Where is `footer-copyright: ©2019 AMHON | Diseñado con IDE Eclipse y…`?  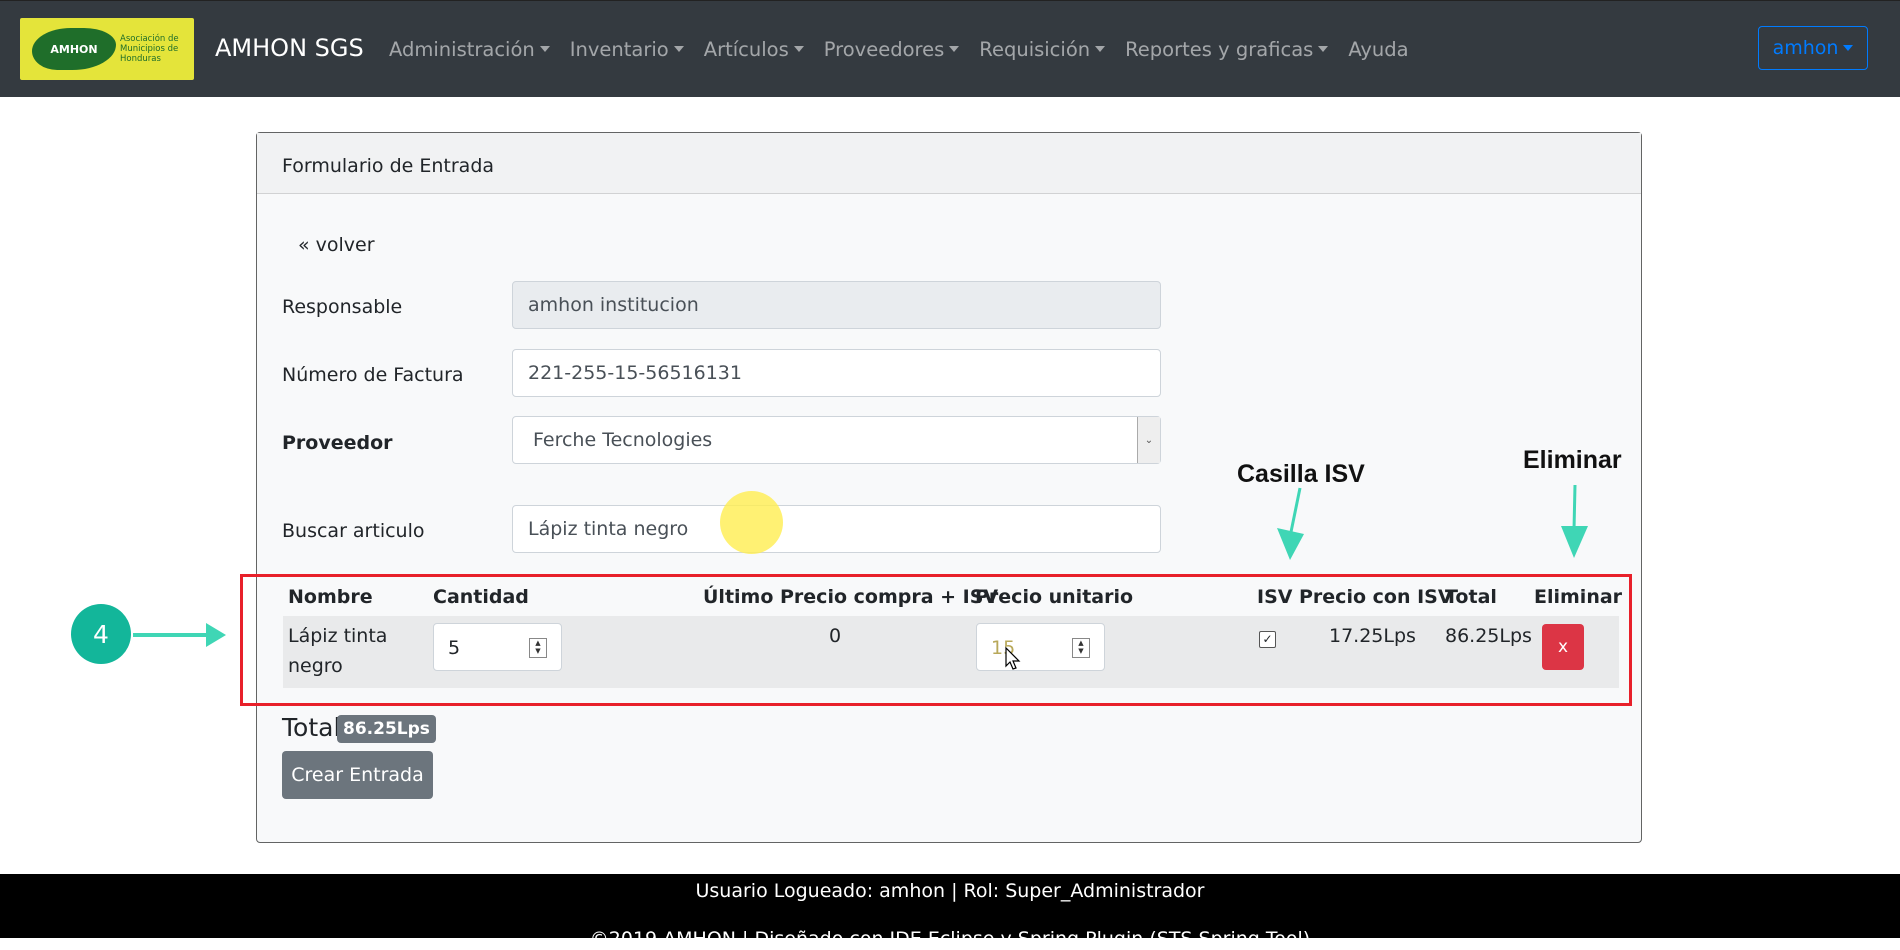
footer-copyright: ©2019 AMHON | Diseñado con IDE Eclipse y… is located at coordinates (950, 939).